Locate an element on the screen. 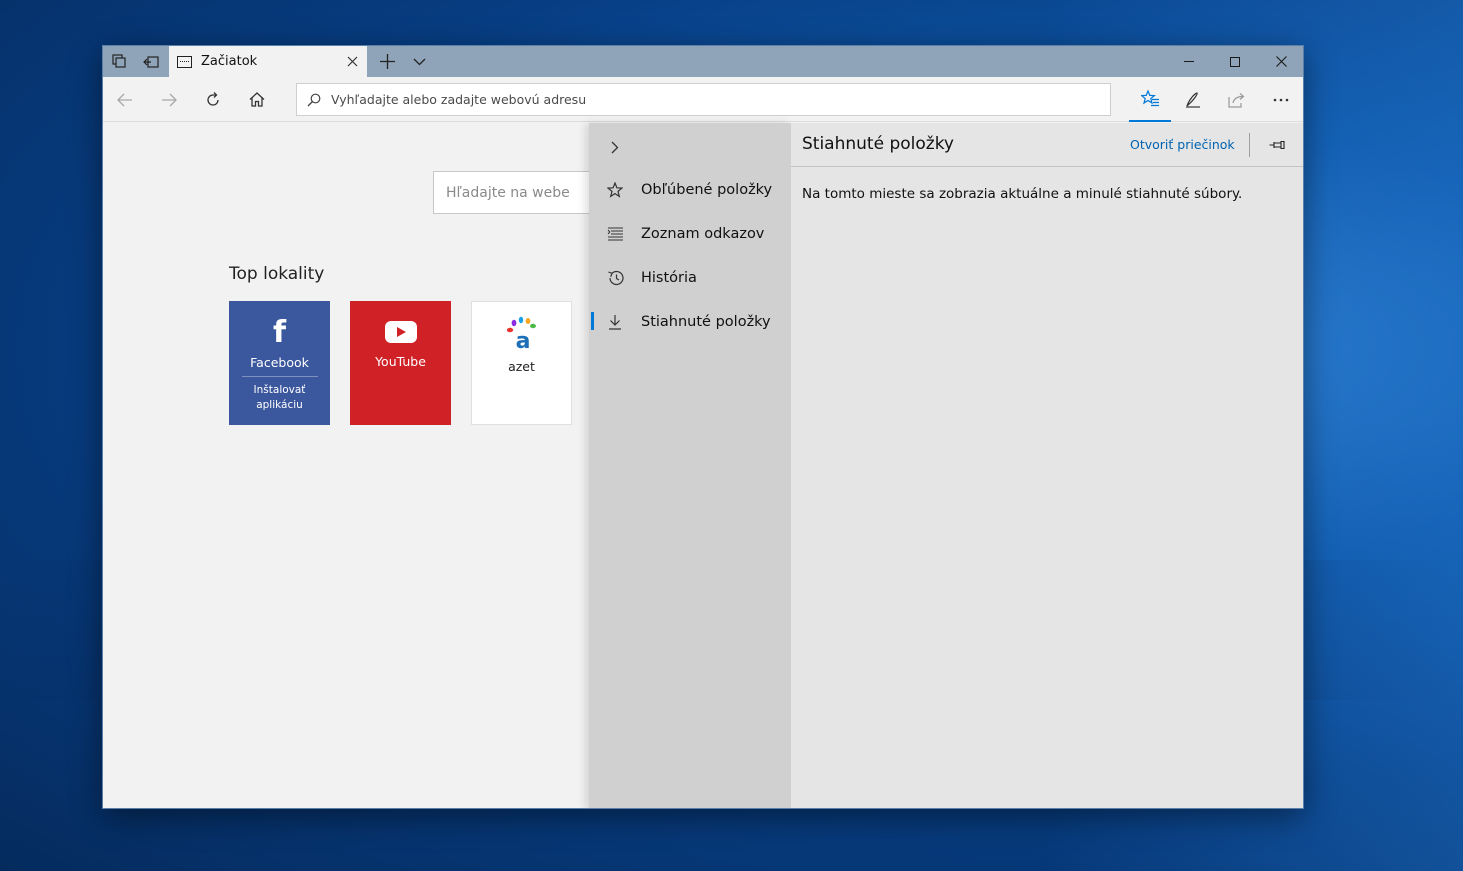 Image resolution: width=1463 pixels, height=871 pixels. minimize-button is located at coordinates (1189, 61).